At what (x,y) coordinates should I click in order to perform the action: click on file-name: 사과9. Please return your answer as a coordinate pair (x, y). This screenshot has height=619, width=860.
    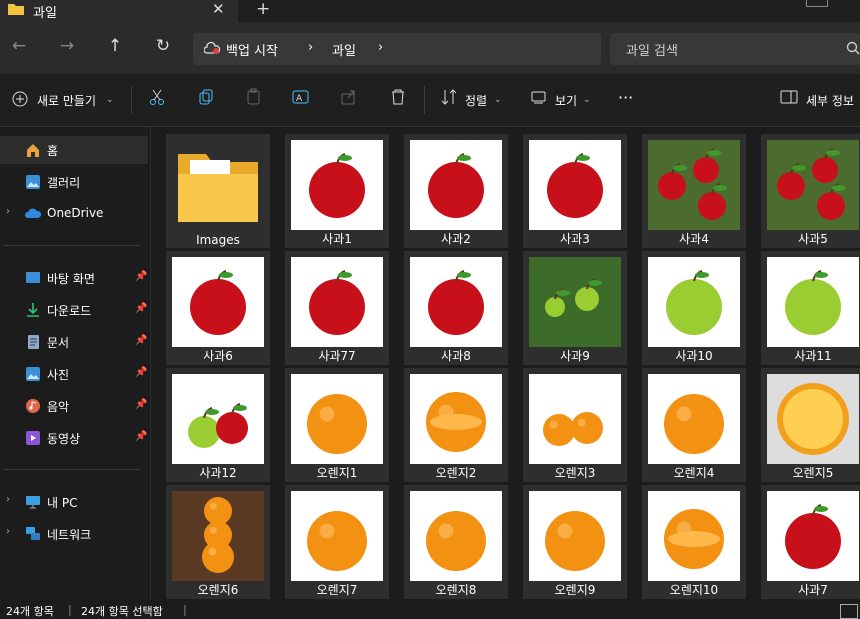
    Looking at the image, I should click on (575, 356).